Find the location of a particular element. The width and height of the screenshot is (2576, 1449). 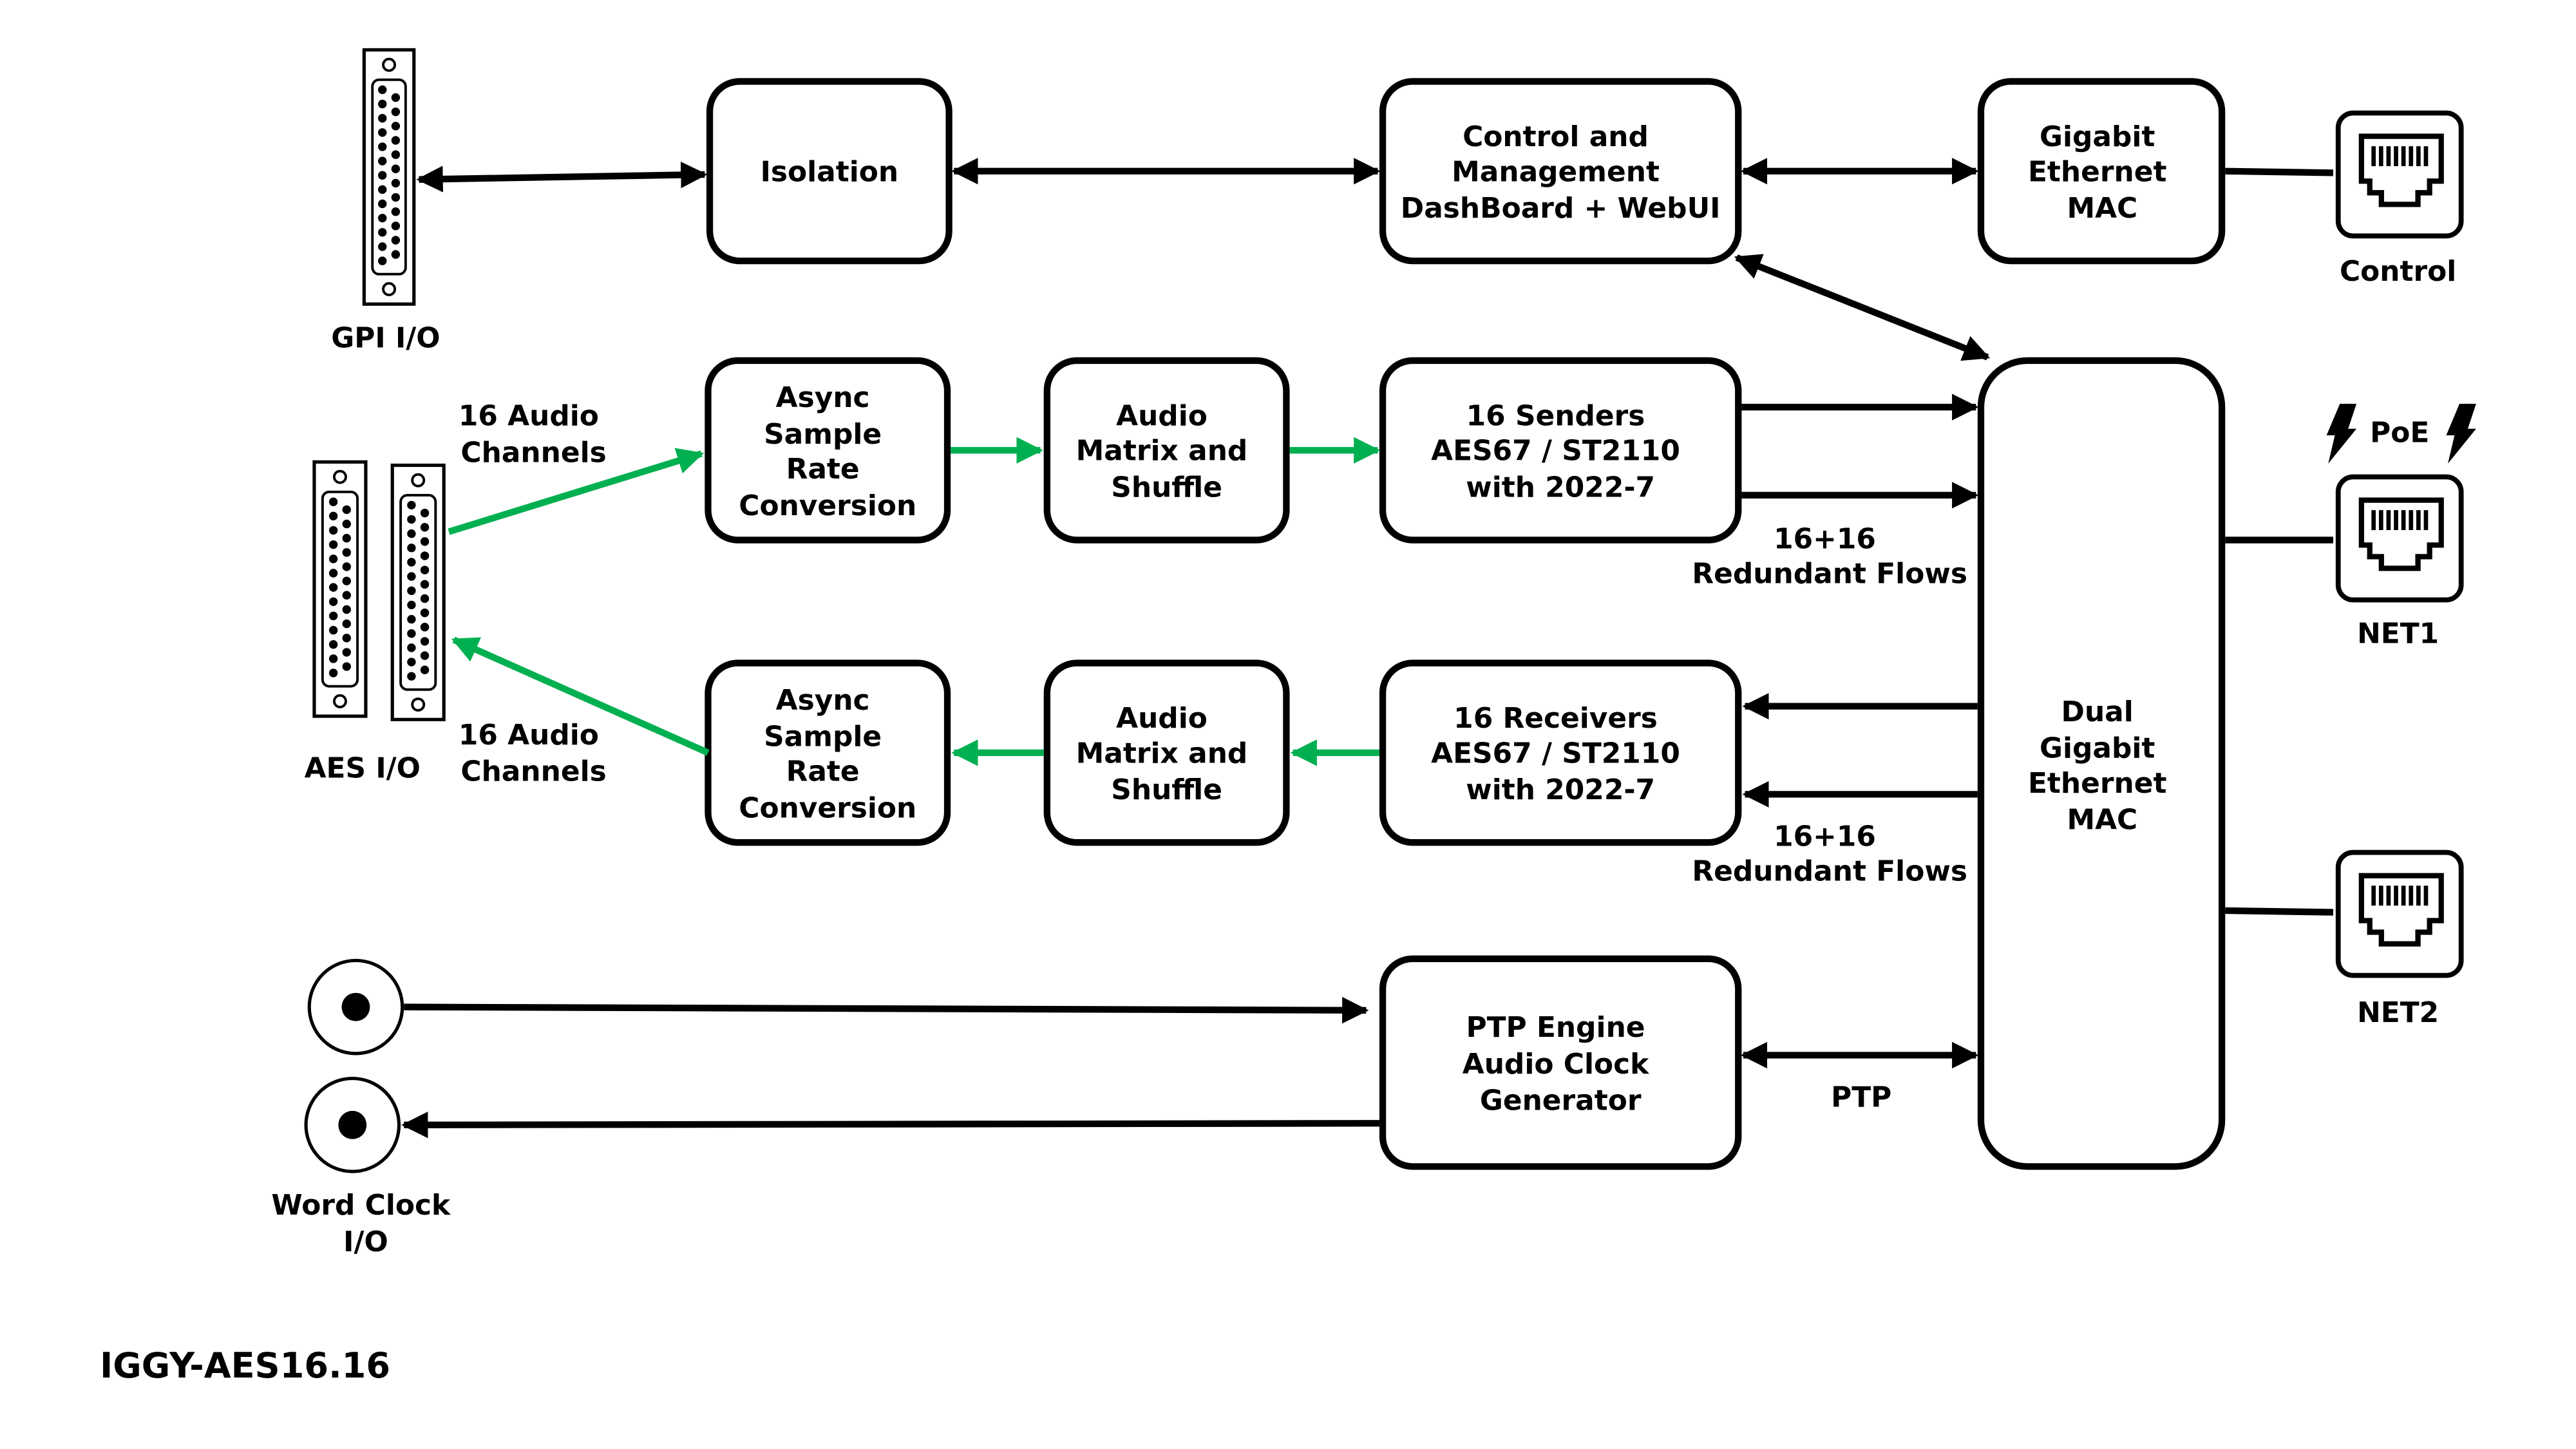

senders-block: 16 Senders AES67 / ST2110 with 2022-7 is located at coordinates (1560, 450).